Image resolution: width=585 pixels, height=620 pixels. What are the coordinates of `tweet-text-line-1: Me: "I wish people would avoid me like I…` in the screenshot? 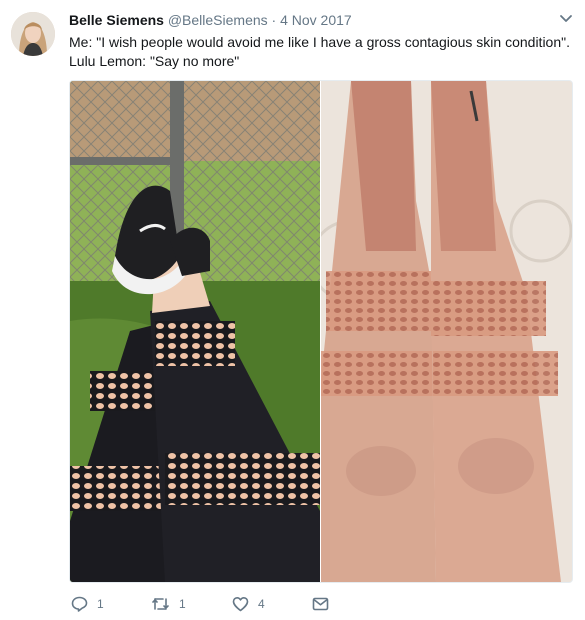 It's located at (319, 42).